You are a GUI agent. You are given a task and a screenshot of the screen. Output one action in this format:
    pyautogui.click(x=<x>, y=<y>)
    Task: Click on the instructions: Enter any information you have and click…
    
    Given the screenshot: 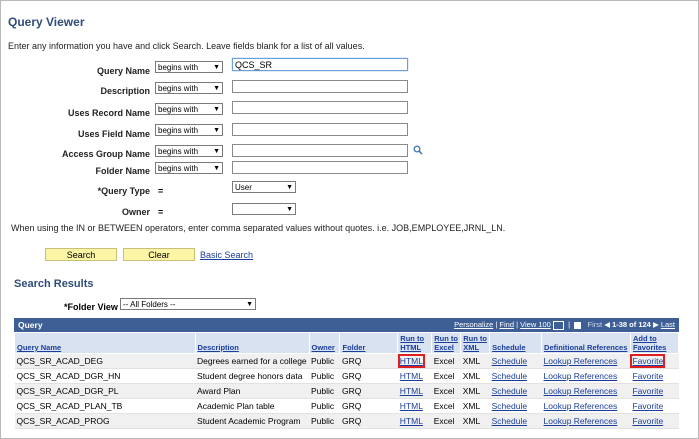 What is the action you would take?
    pyautogui.click(x=186, y=46)
    